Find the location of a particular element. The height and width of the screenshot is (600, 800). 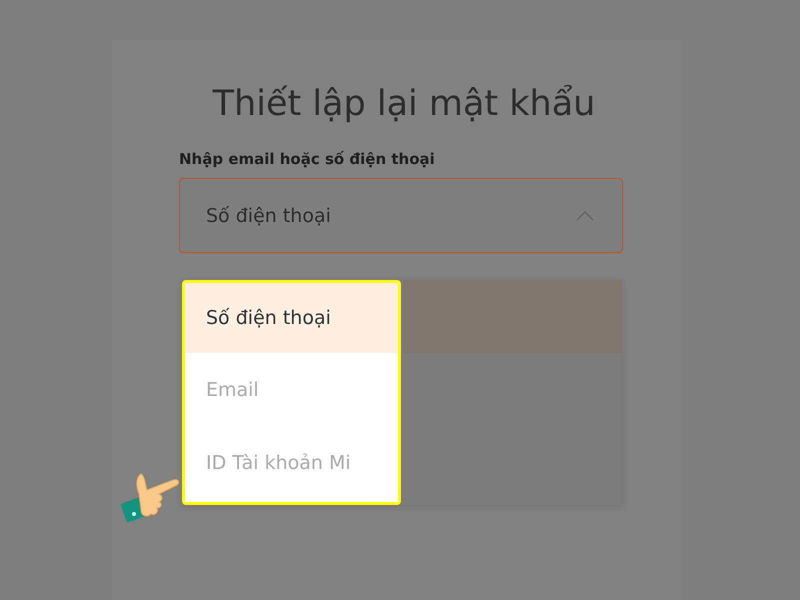

dropdown-option: Số điện thoại is located at coordinates (291, 318).